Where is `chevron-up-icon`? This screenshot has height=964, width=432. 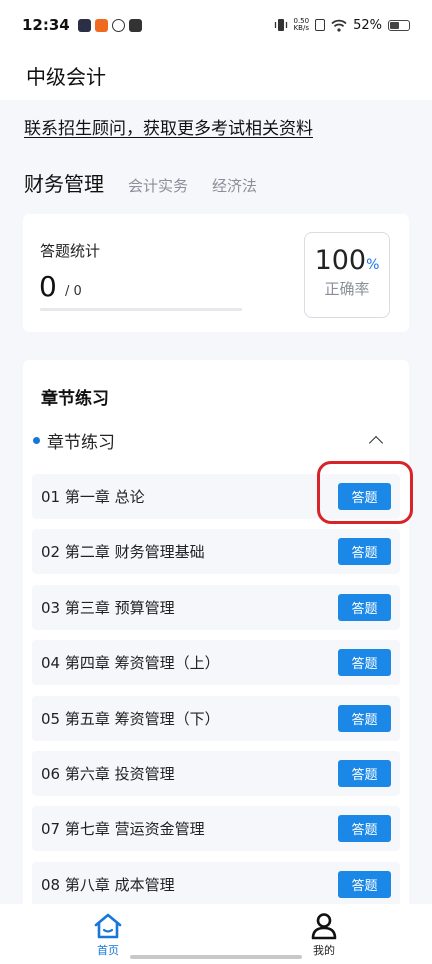
chevron-up-icon is located at coordinates (376, 443).